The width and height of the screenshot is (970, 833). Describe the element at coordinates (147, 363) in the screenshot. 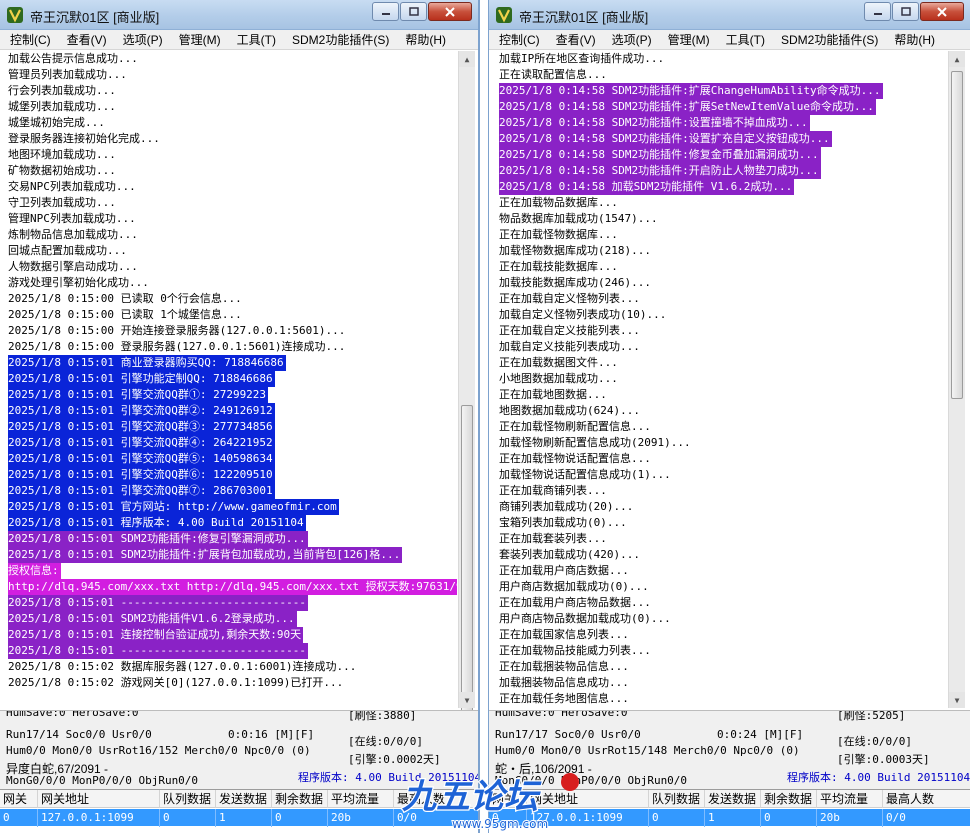

I see `log-line-text: 2025/1/8 0:15:01 商业登录器购买QQ: 718846686` at that location.